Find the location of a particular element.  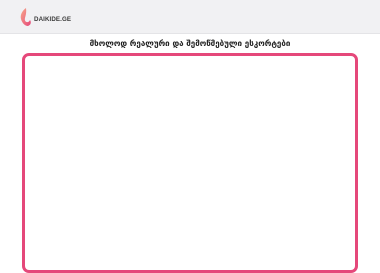

site-logo: DAIKIDE.GE is located at coordinates (45, 17).